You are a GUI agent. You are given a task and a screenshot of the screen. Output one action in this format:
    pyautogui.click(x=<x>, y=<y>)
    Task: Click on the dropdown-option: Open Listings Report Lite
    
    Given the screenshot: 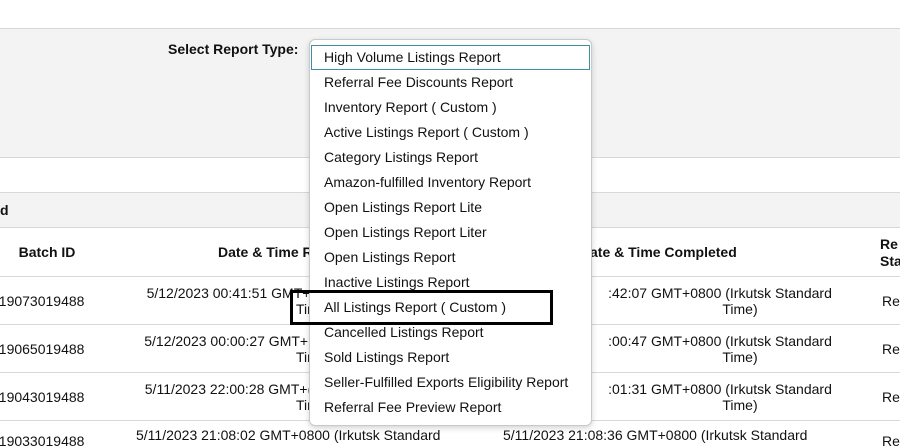 What is the action you would take?
    pyautogui.click(x=450, y=207)
    